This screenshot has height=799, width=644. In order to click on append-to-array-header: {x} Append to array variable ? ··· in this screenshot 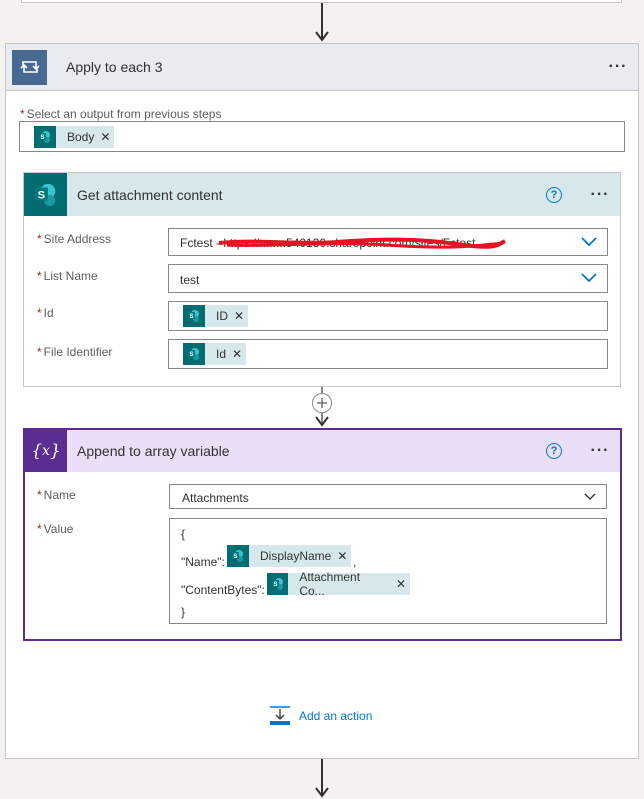, I will do `click(322, 451)`.